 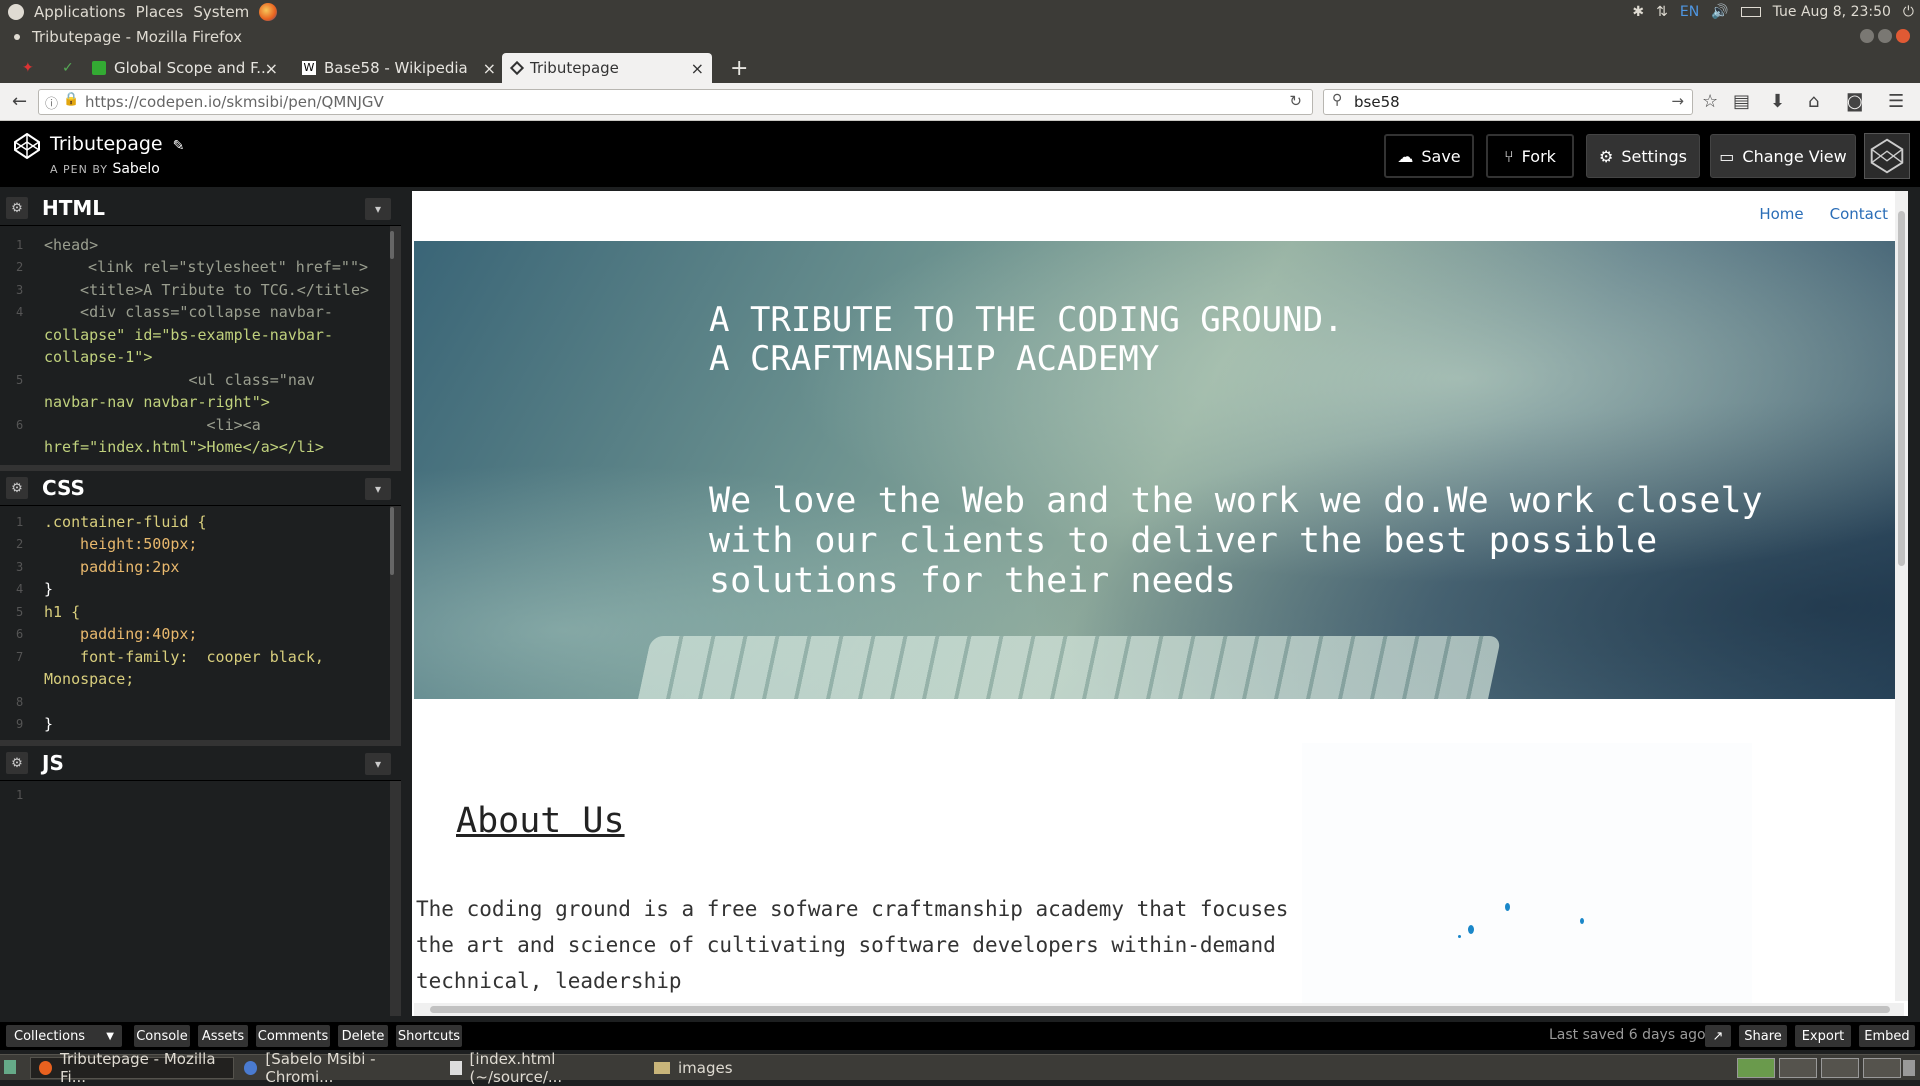 I want to click on css-editor-scrollbar, so click(x=392, y=541).